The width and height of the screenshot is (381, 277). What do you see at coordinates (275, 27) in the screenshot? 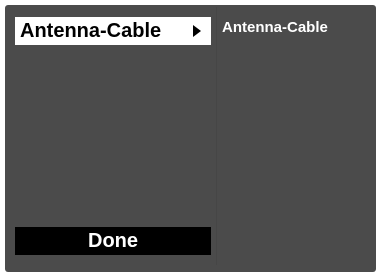
I see `current-value-label: Antenna-Cable` at bounding box center [275, 27].